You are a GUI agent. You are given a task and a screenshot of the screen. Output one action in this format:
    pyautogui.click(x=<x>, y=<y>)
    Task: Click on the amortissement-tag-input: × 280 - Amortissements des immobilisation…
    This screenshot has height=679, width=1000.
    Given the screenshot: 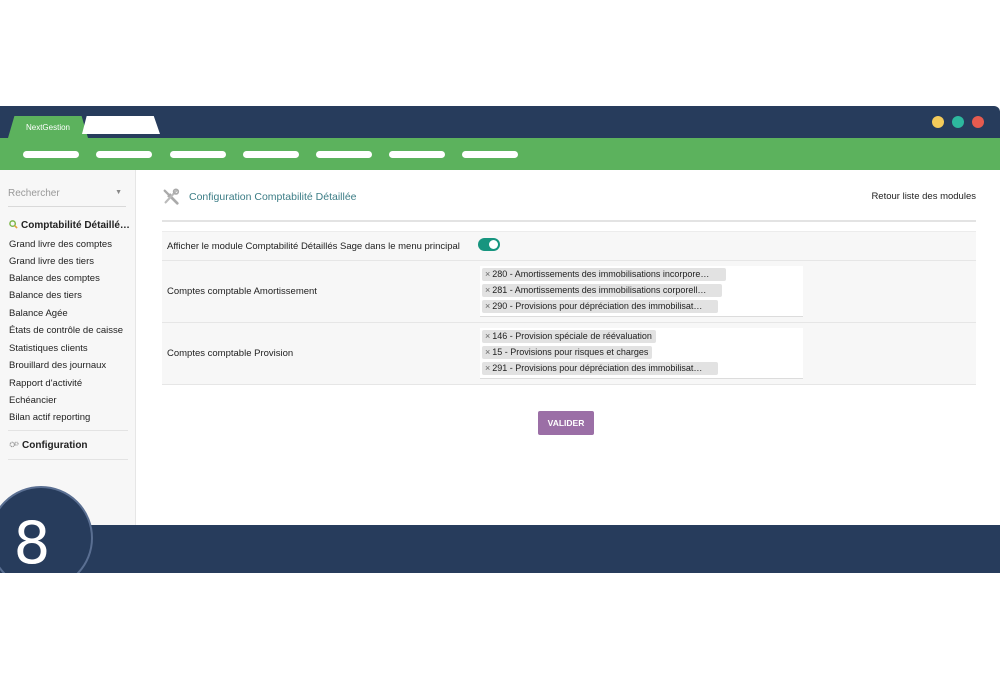 What is the action you would take?
    pyautogui.click(x=641, y=291)
    